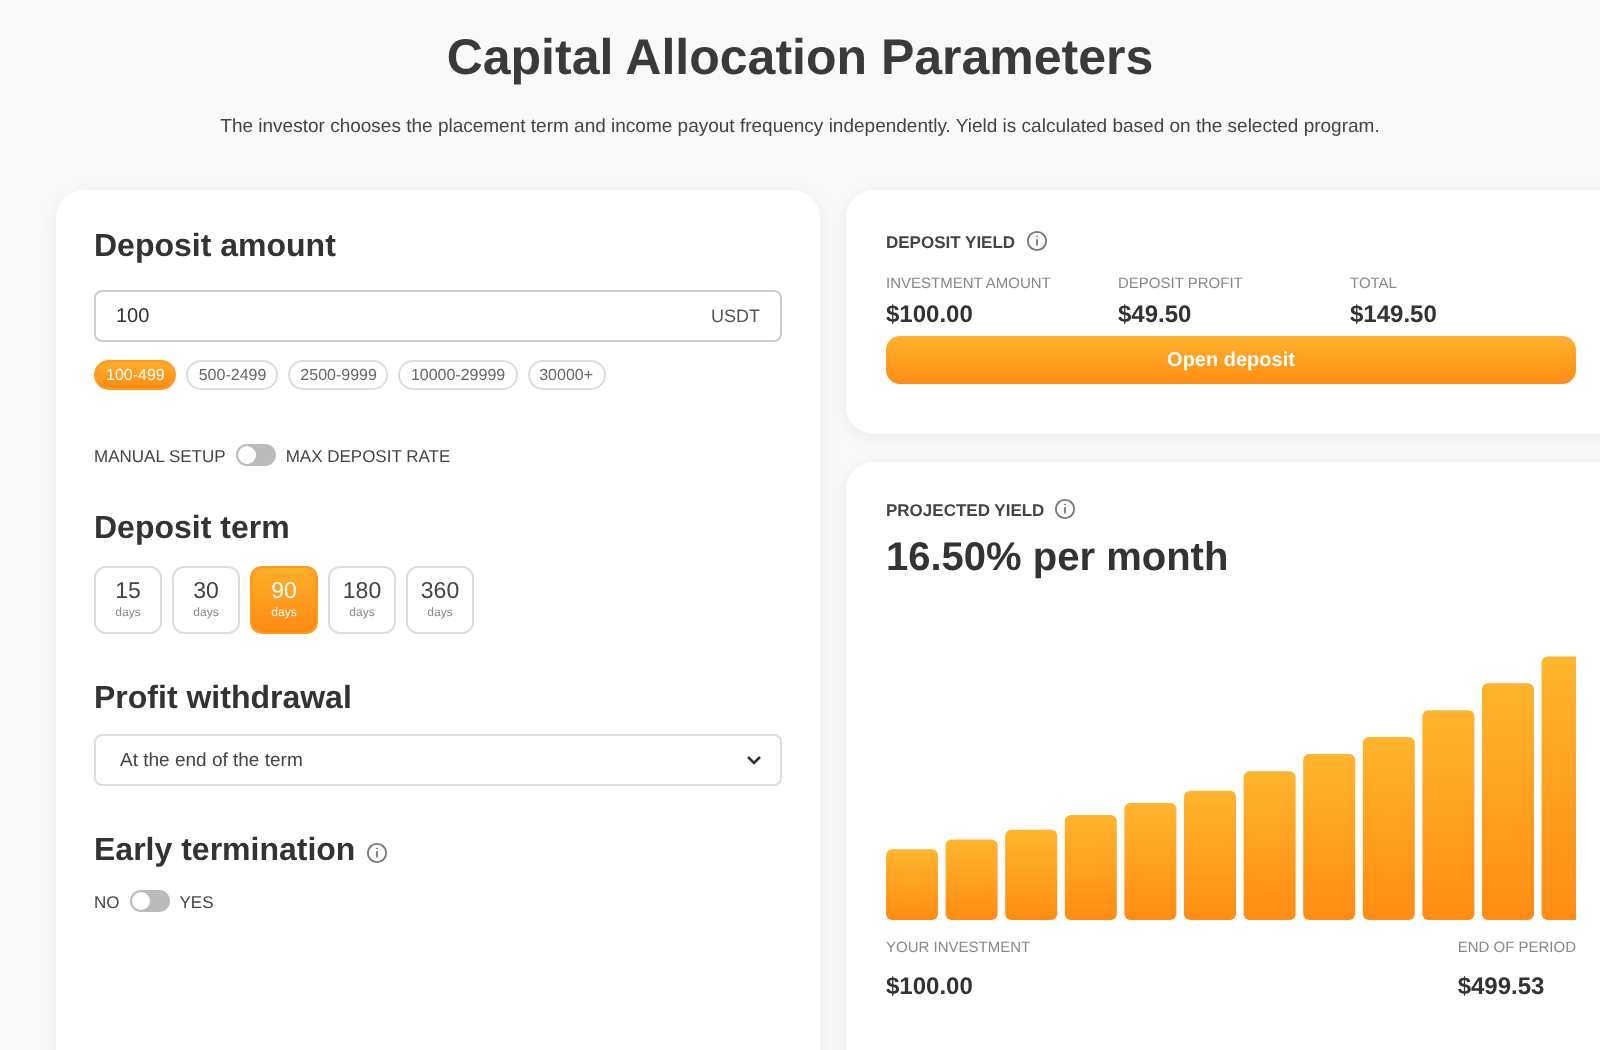 This screenshot has width=1600, height=1050. What do you see at coordinates (196, 901) in the screenshot?
I see `toggle-label: YES` at bounding box center [196, 901].